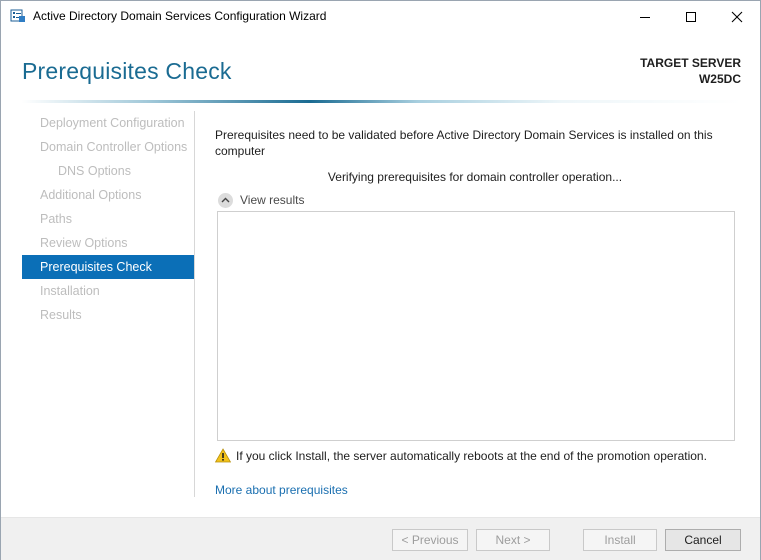  I want to click on minimize-button, so click(645, 16).